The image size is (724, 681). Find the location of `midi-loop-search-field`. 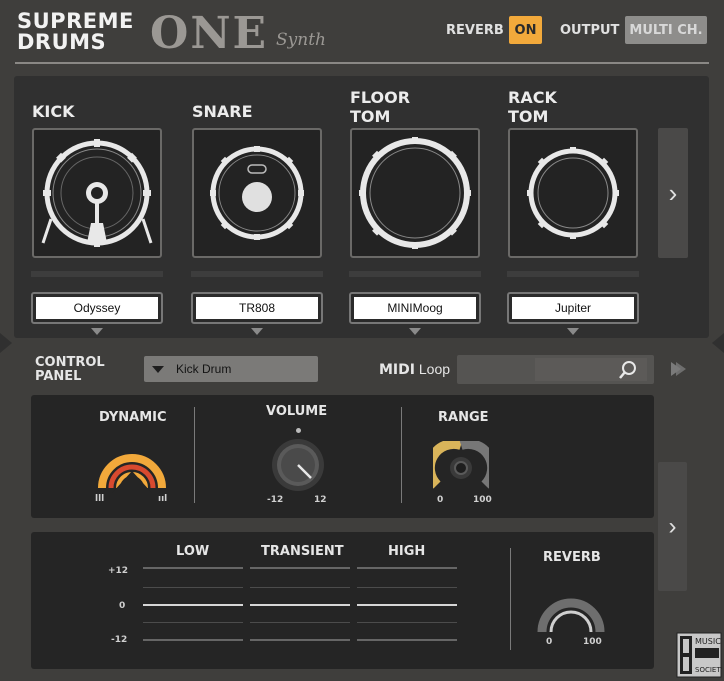

midi-loop-search-field is located at coordinates (555, 369).